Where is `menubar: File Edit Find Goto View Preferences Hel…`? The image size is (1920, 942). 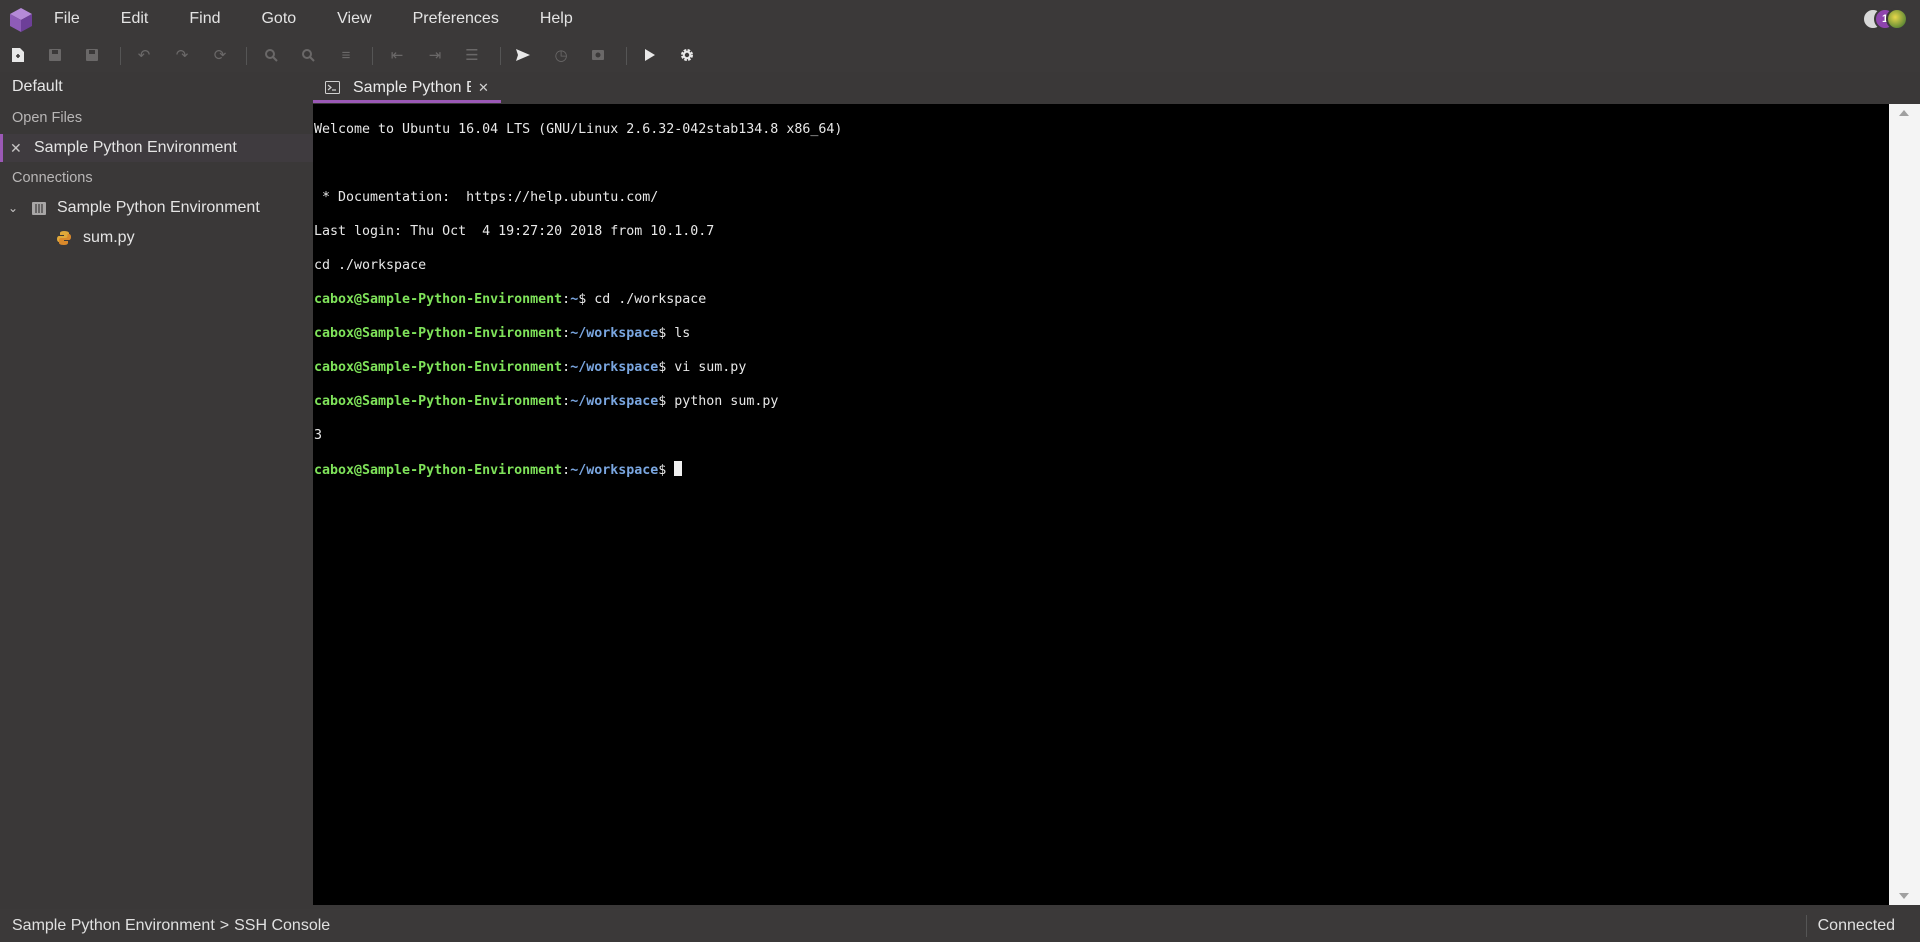 menubar: File Edit Find Goto View Preferences Hel… is located at coordinates (960, 19).